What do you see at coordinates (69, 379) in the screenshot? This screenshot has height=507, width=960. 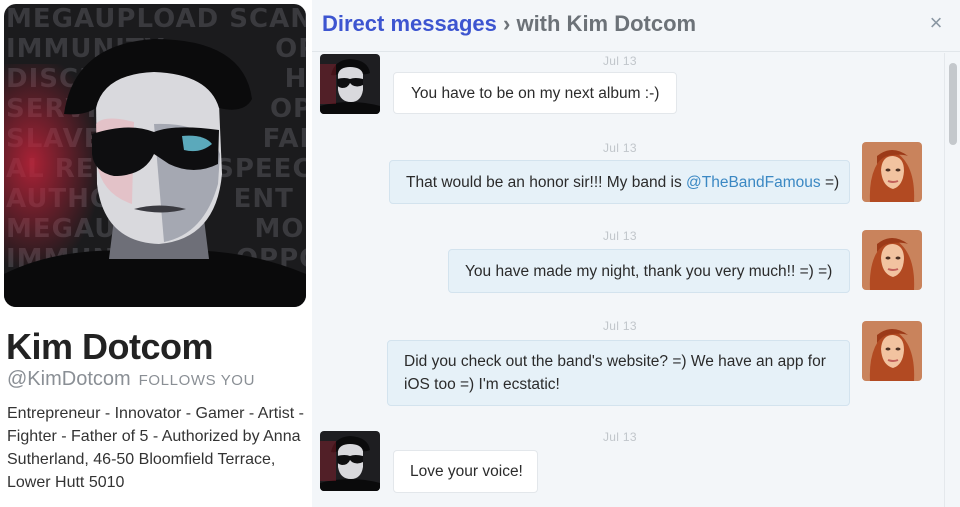 I see `profile-handle: @KimDotcom` at bounding box center [69, 379].